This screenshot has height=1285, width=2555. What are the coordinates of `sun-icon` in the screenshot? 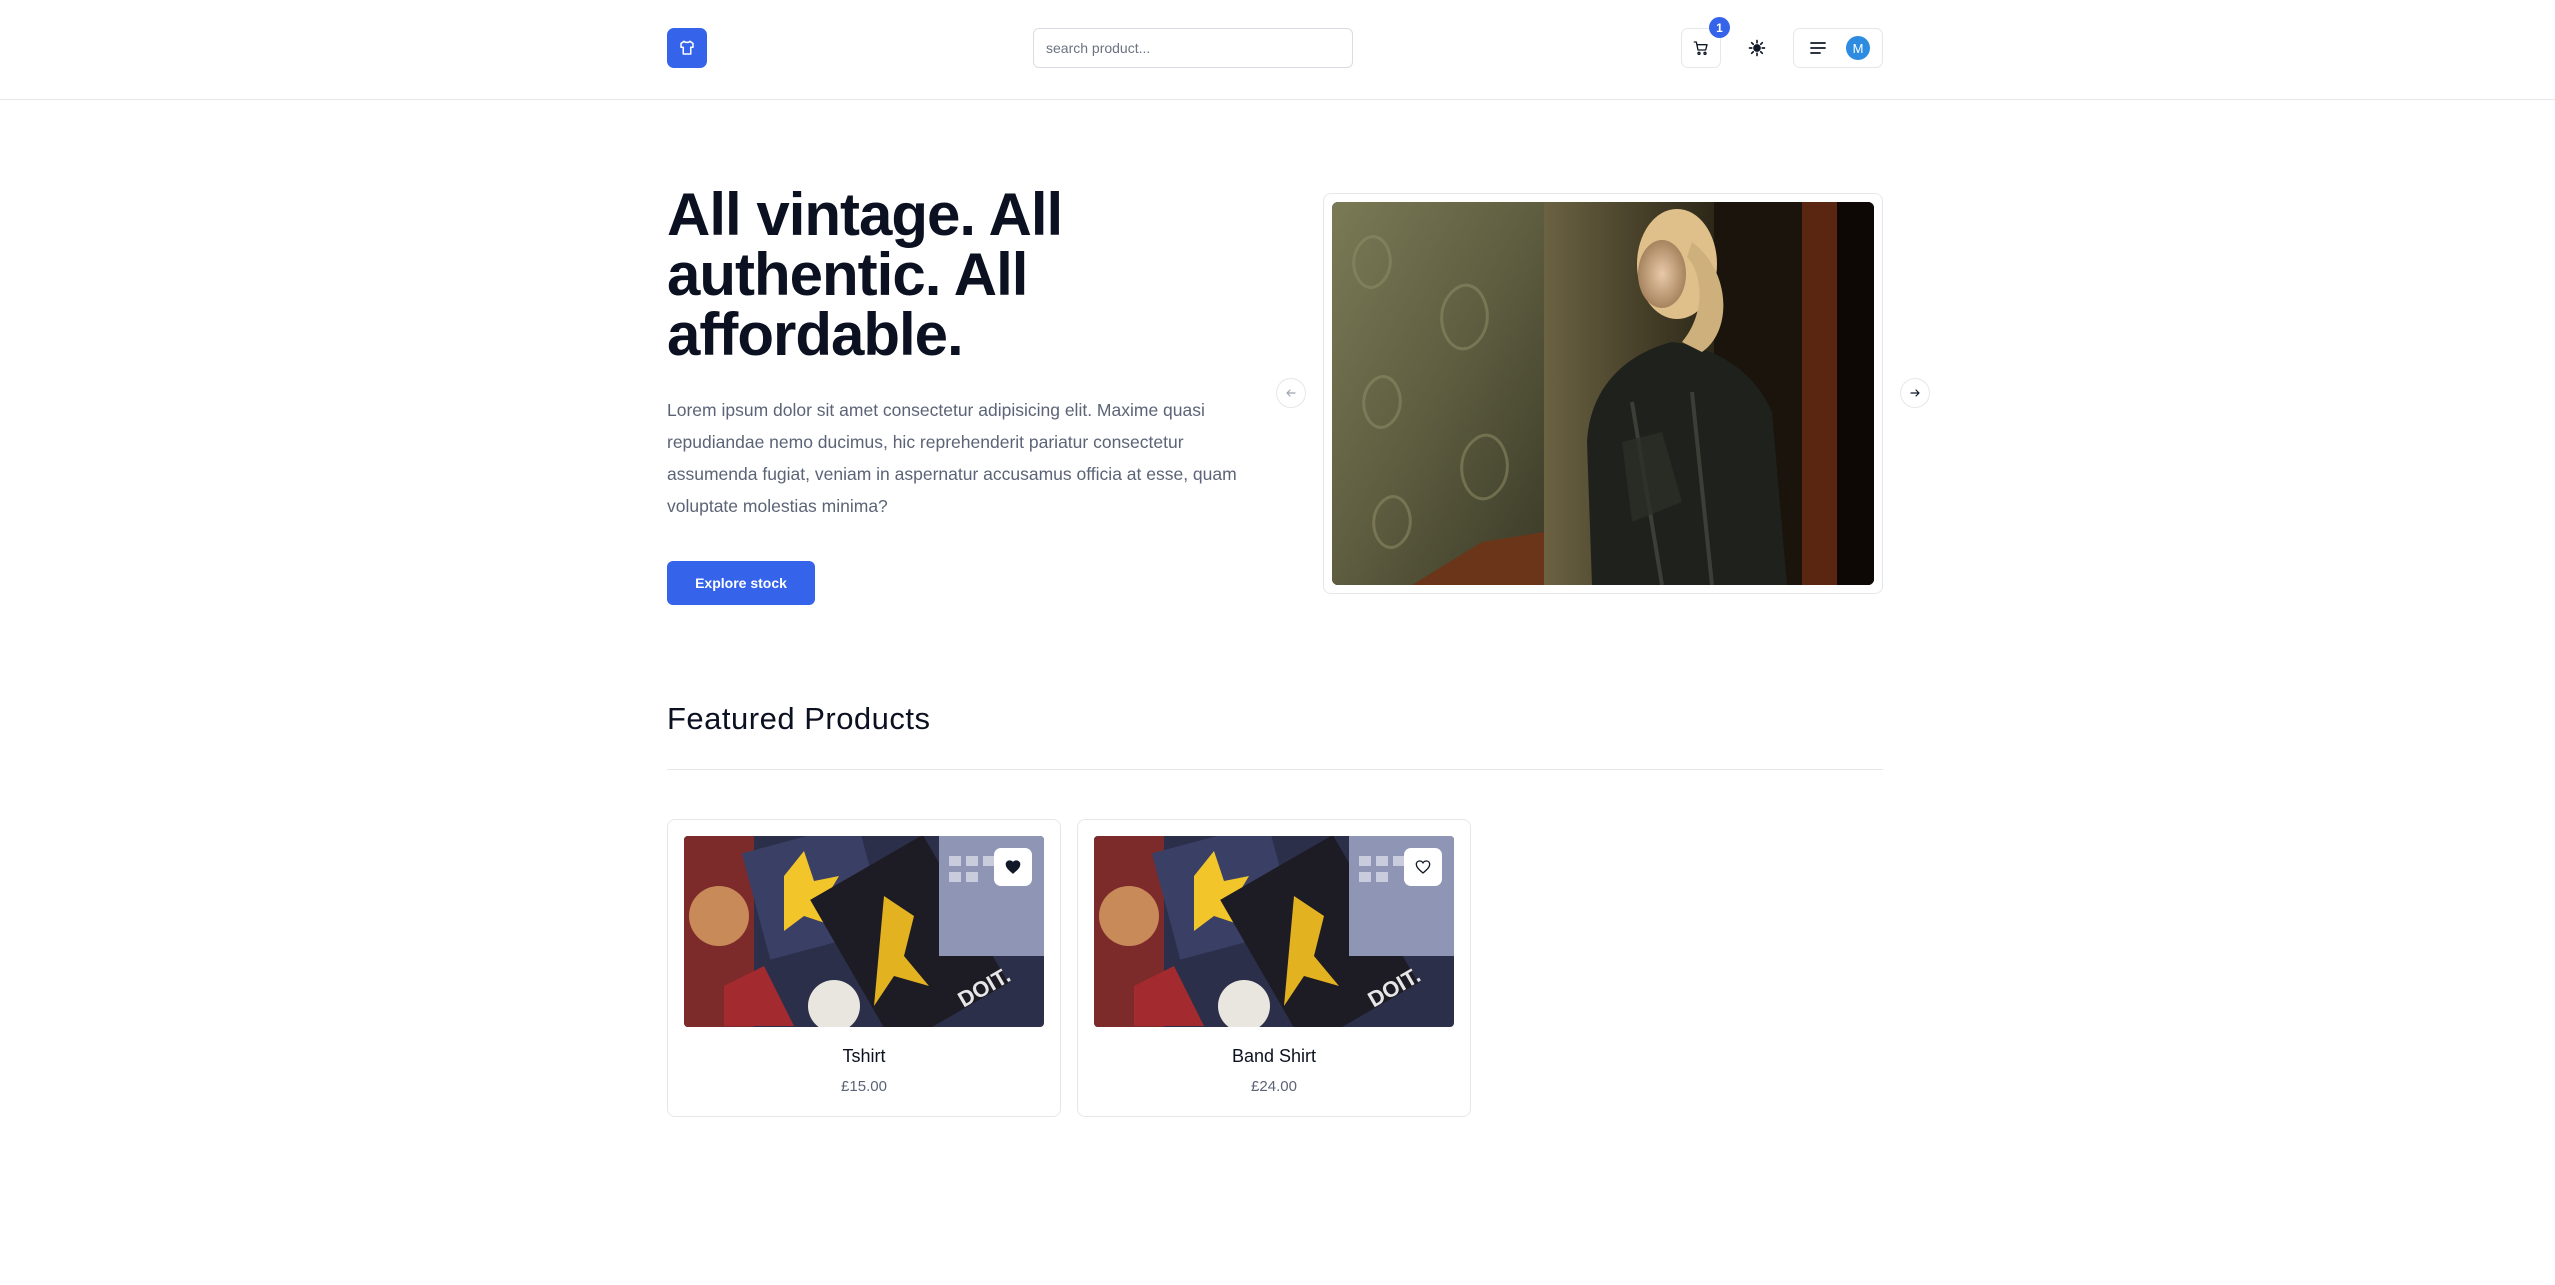 It's located at (1757, 48).